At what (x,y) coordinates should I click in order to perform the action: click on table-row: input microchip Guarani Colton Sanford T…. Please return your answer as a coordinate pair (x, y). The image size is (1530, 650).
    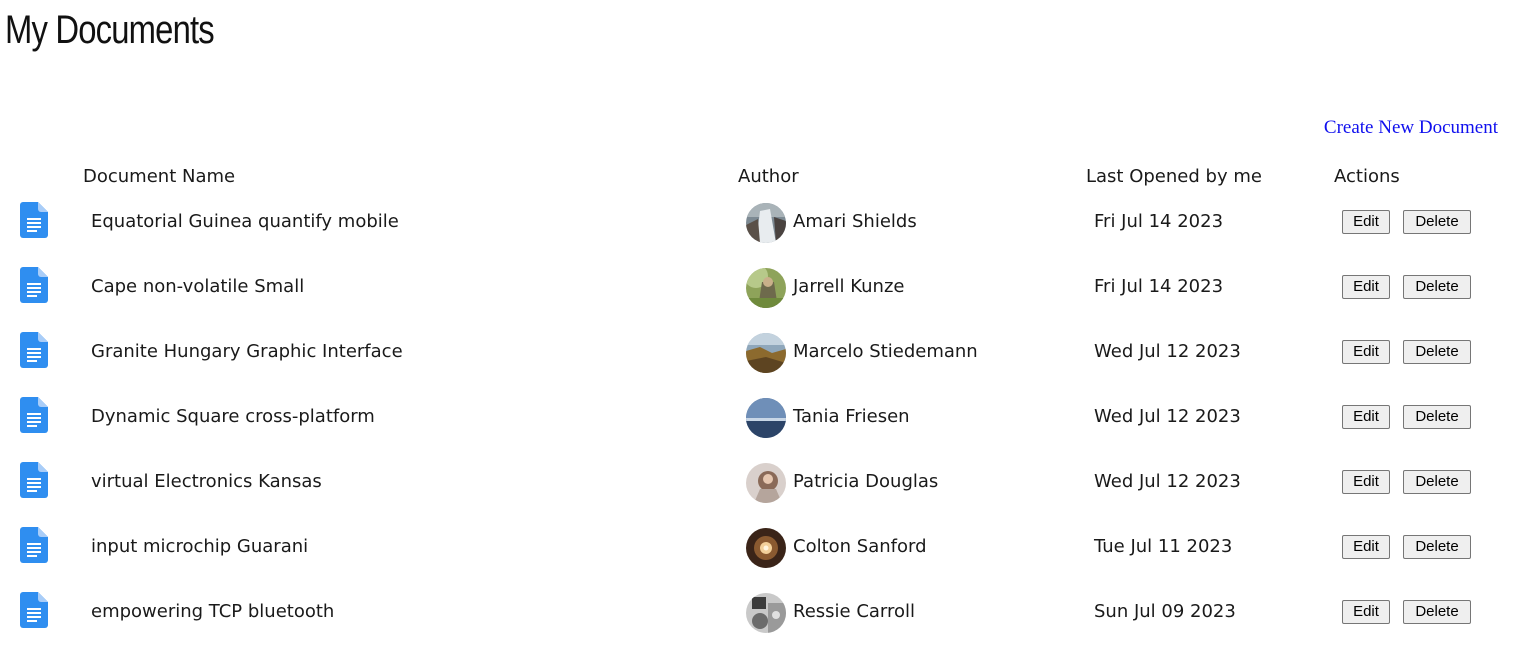
    Looking at the image, I should click on (765, 547).